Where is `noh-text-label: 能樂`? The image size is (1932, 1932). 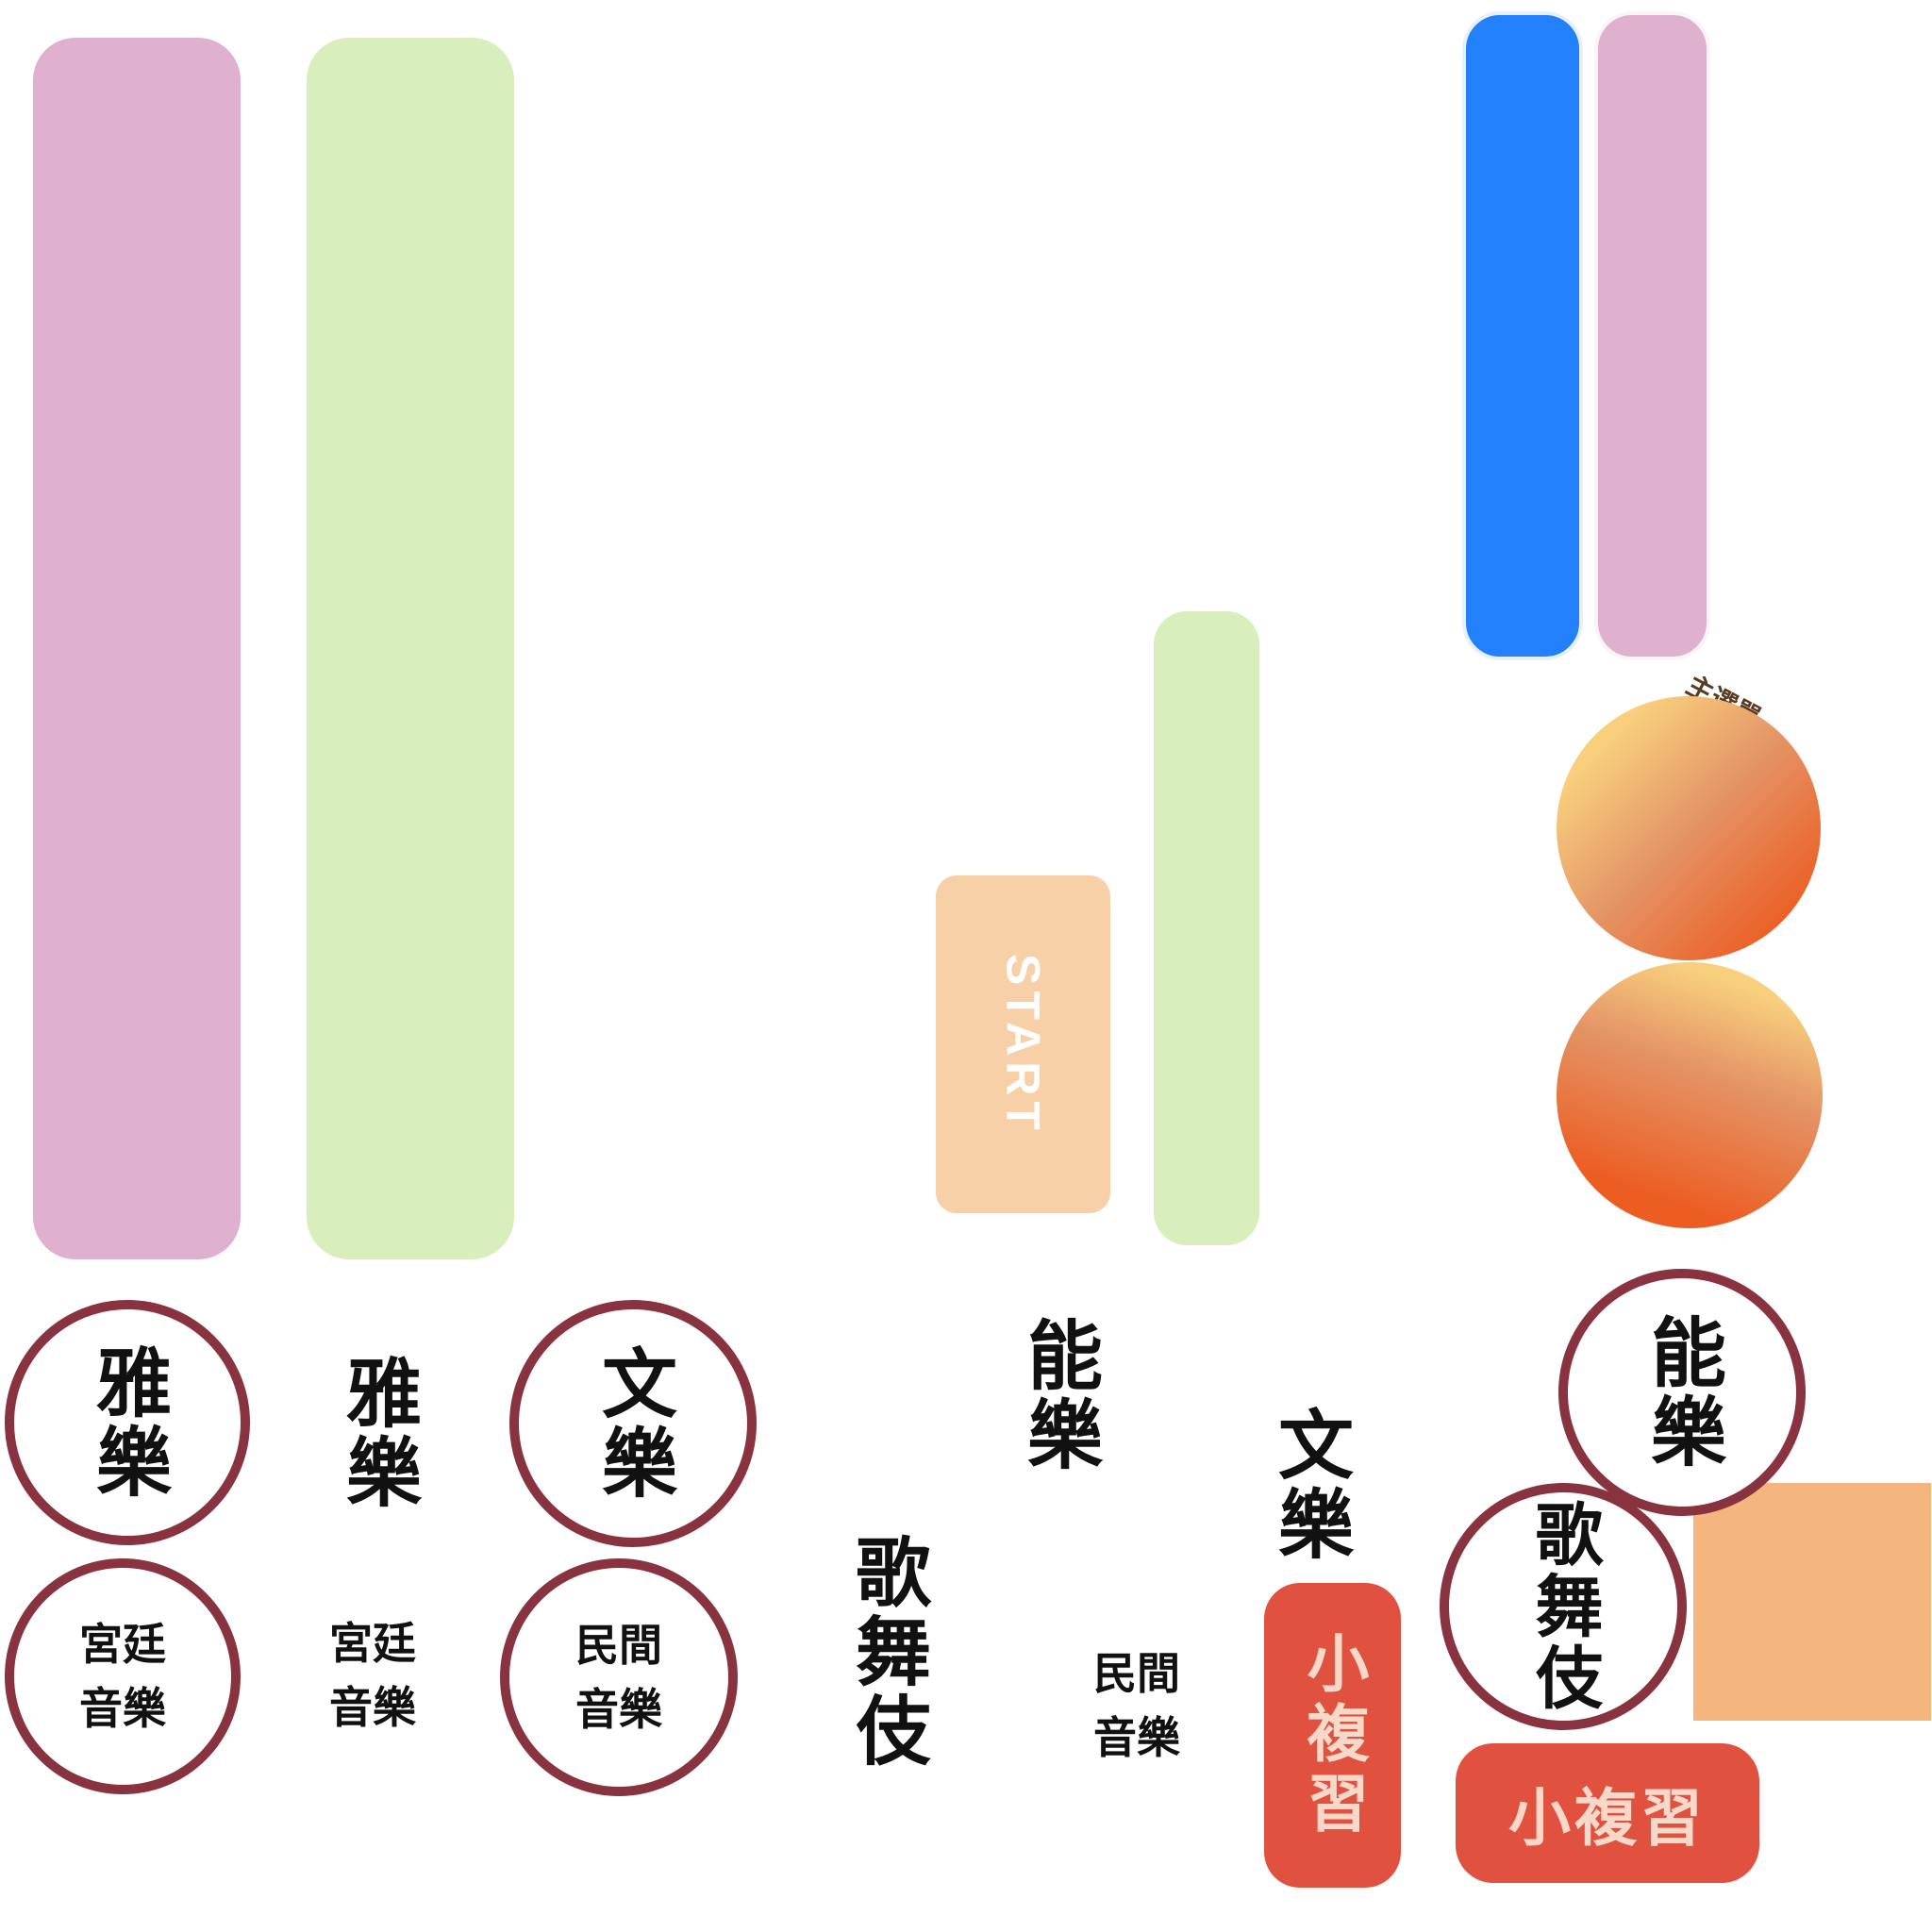
noh-text-label: 能樂 is located at coordinates (1059, 1395).